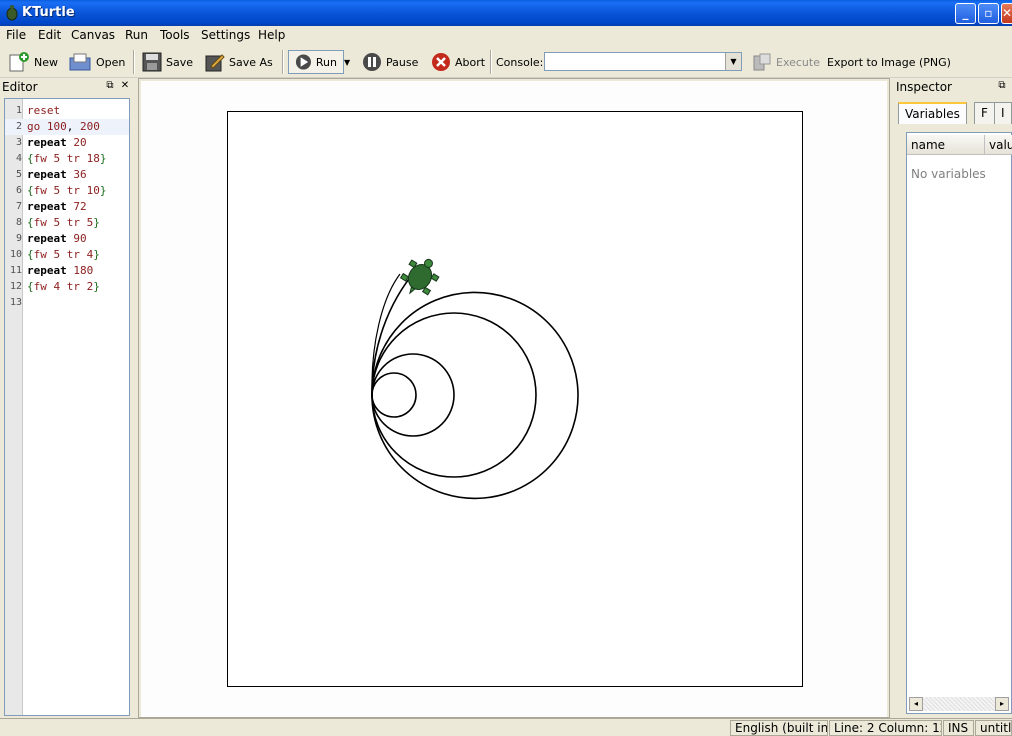 The image size is (1012, 736). I want to click on drawing, so click(475, 379).